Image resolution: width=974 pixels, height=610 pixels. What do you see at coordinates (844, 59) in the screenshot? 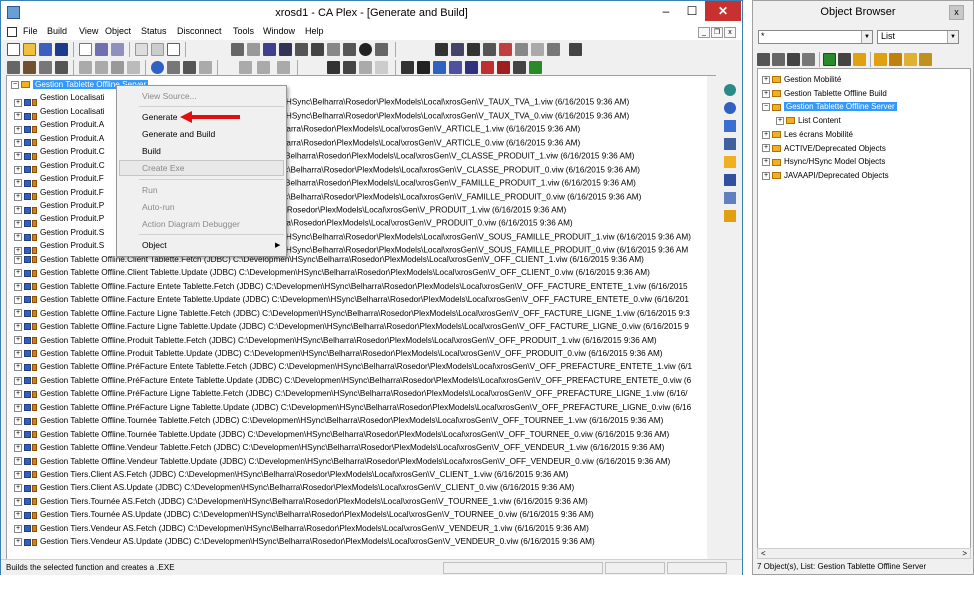
I see `ob-up-icon` at bounding box center [844, 59].